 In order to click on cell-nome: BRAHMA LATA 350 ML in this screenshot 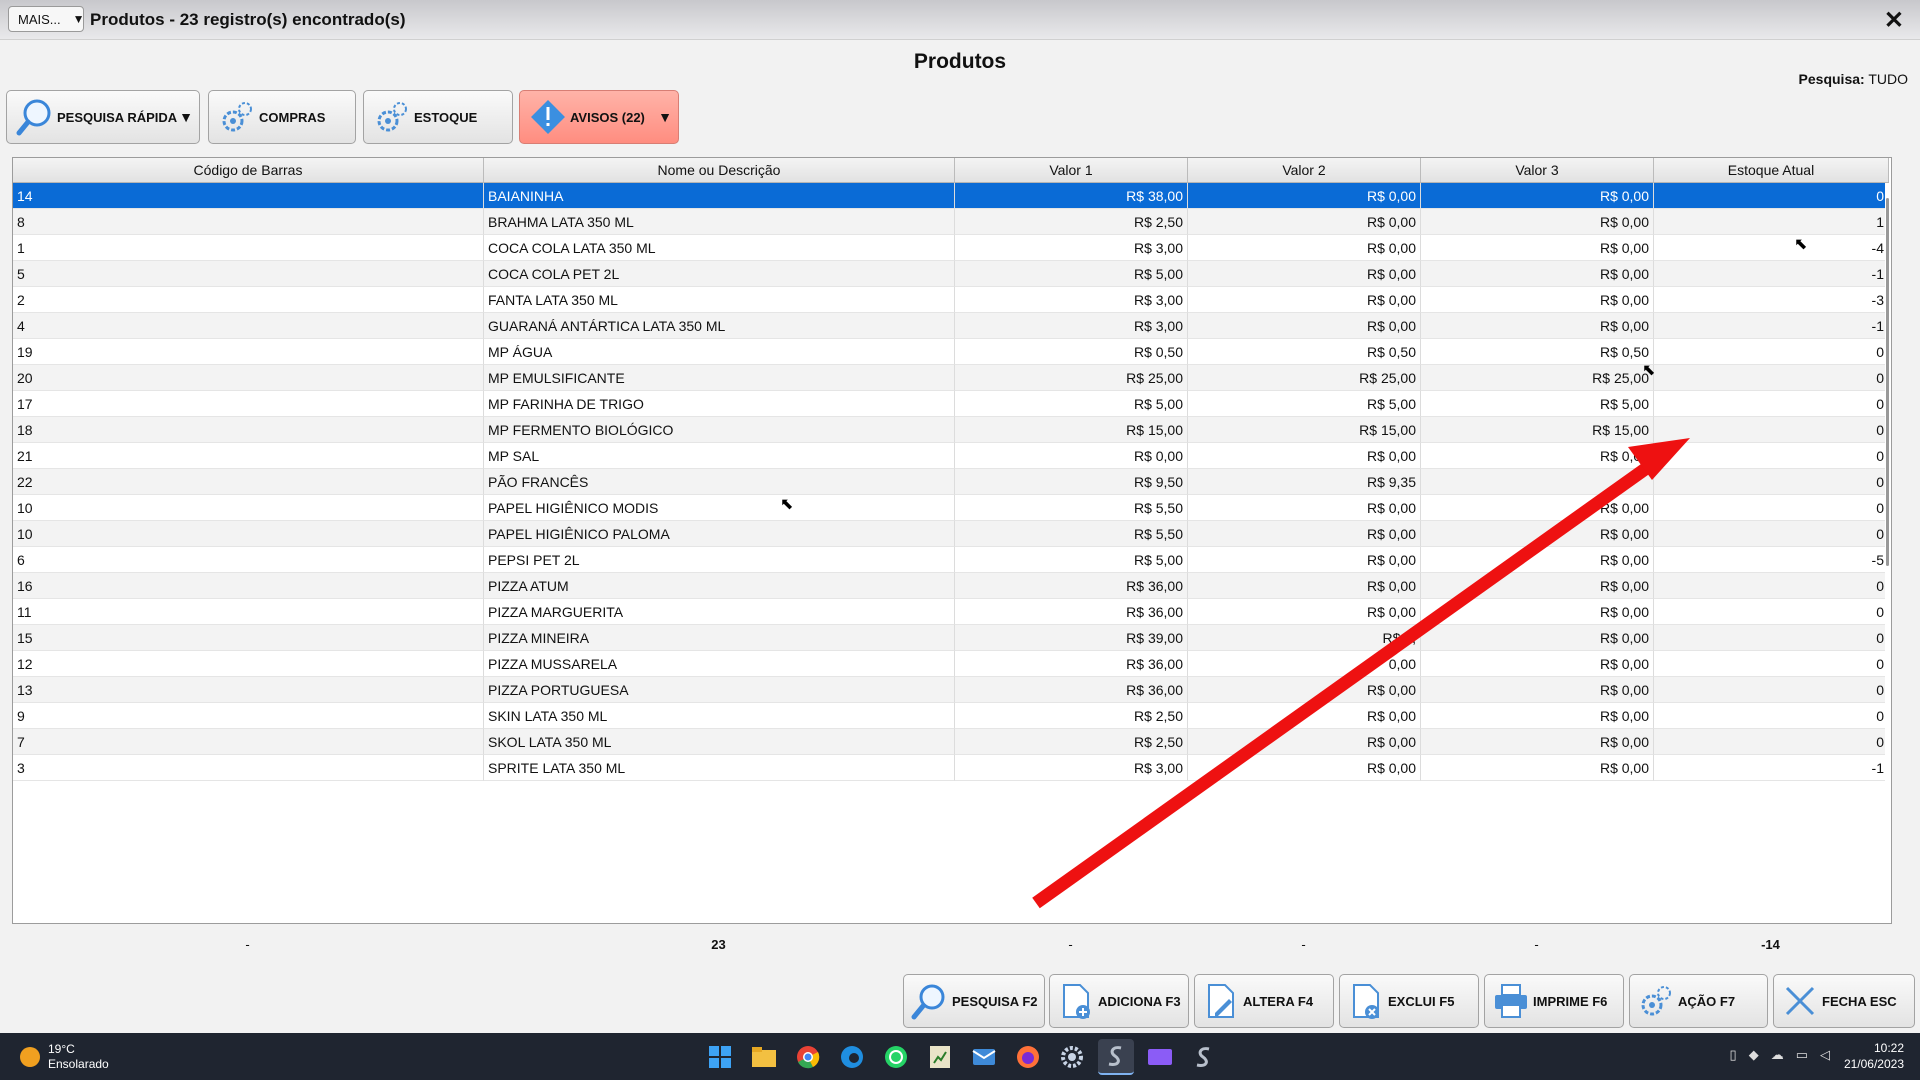, I will do `click(719, 222)`.